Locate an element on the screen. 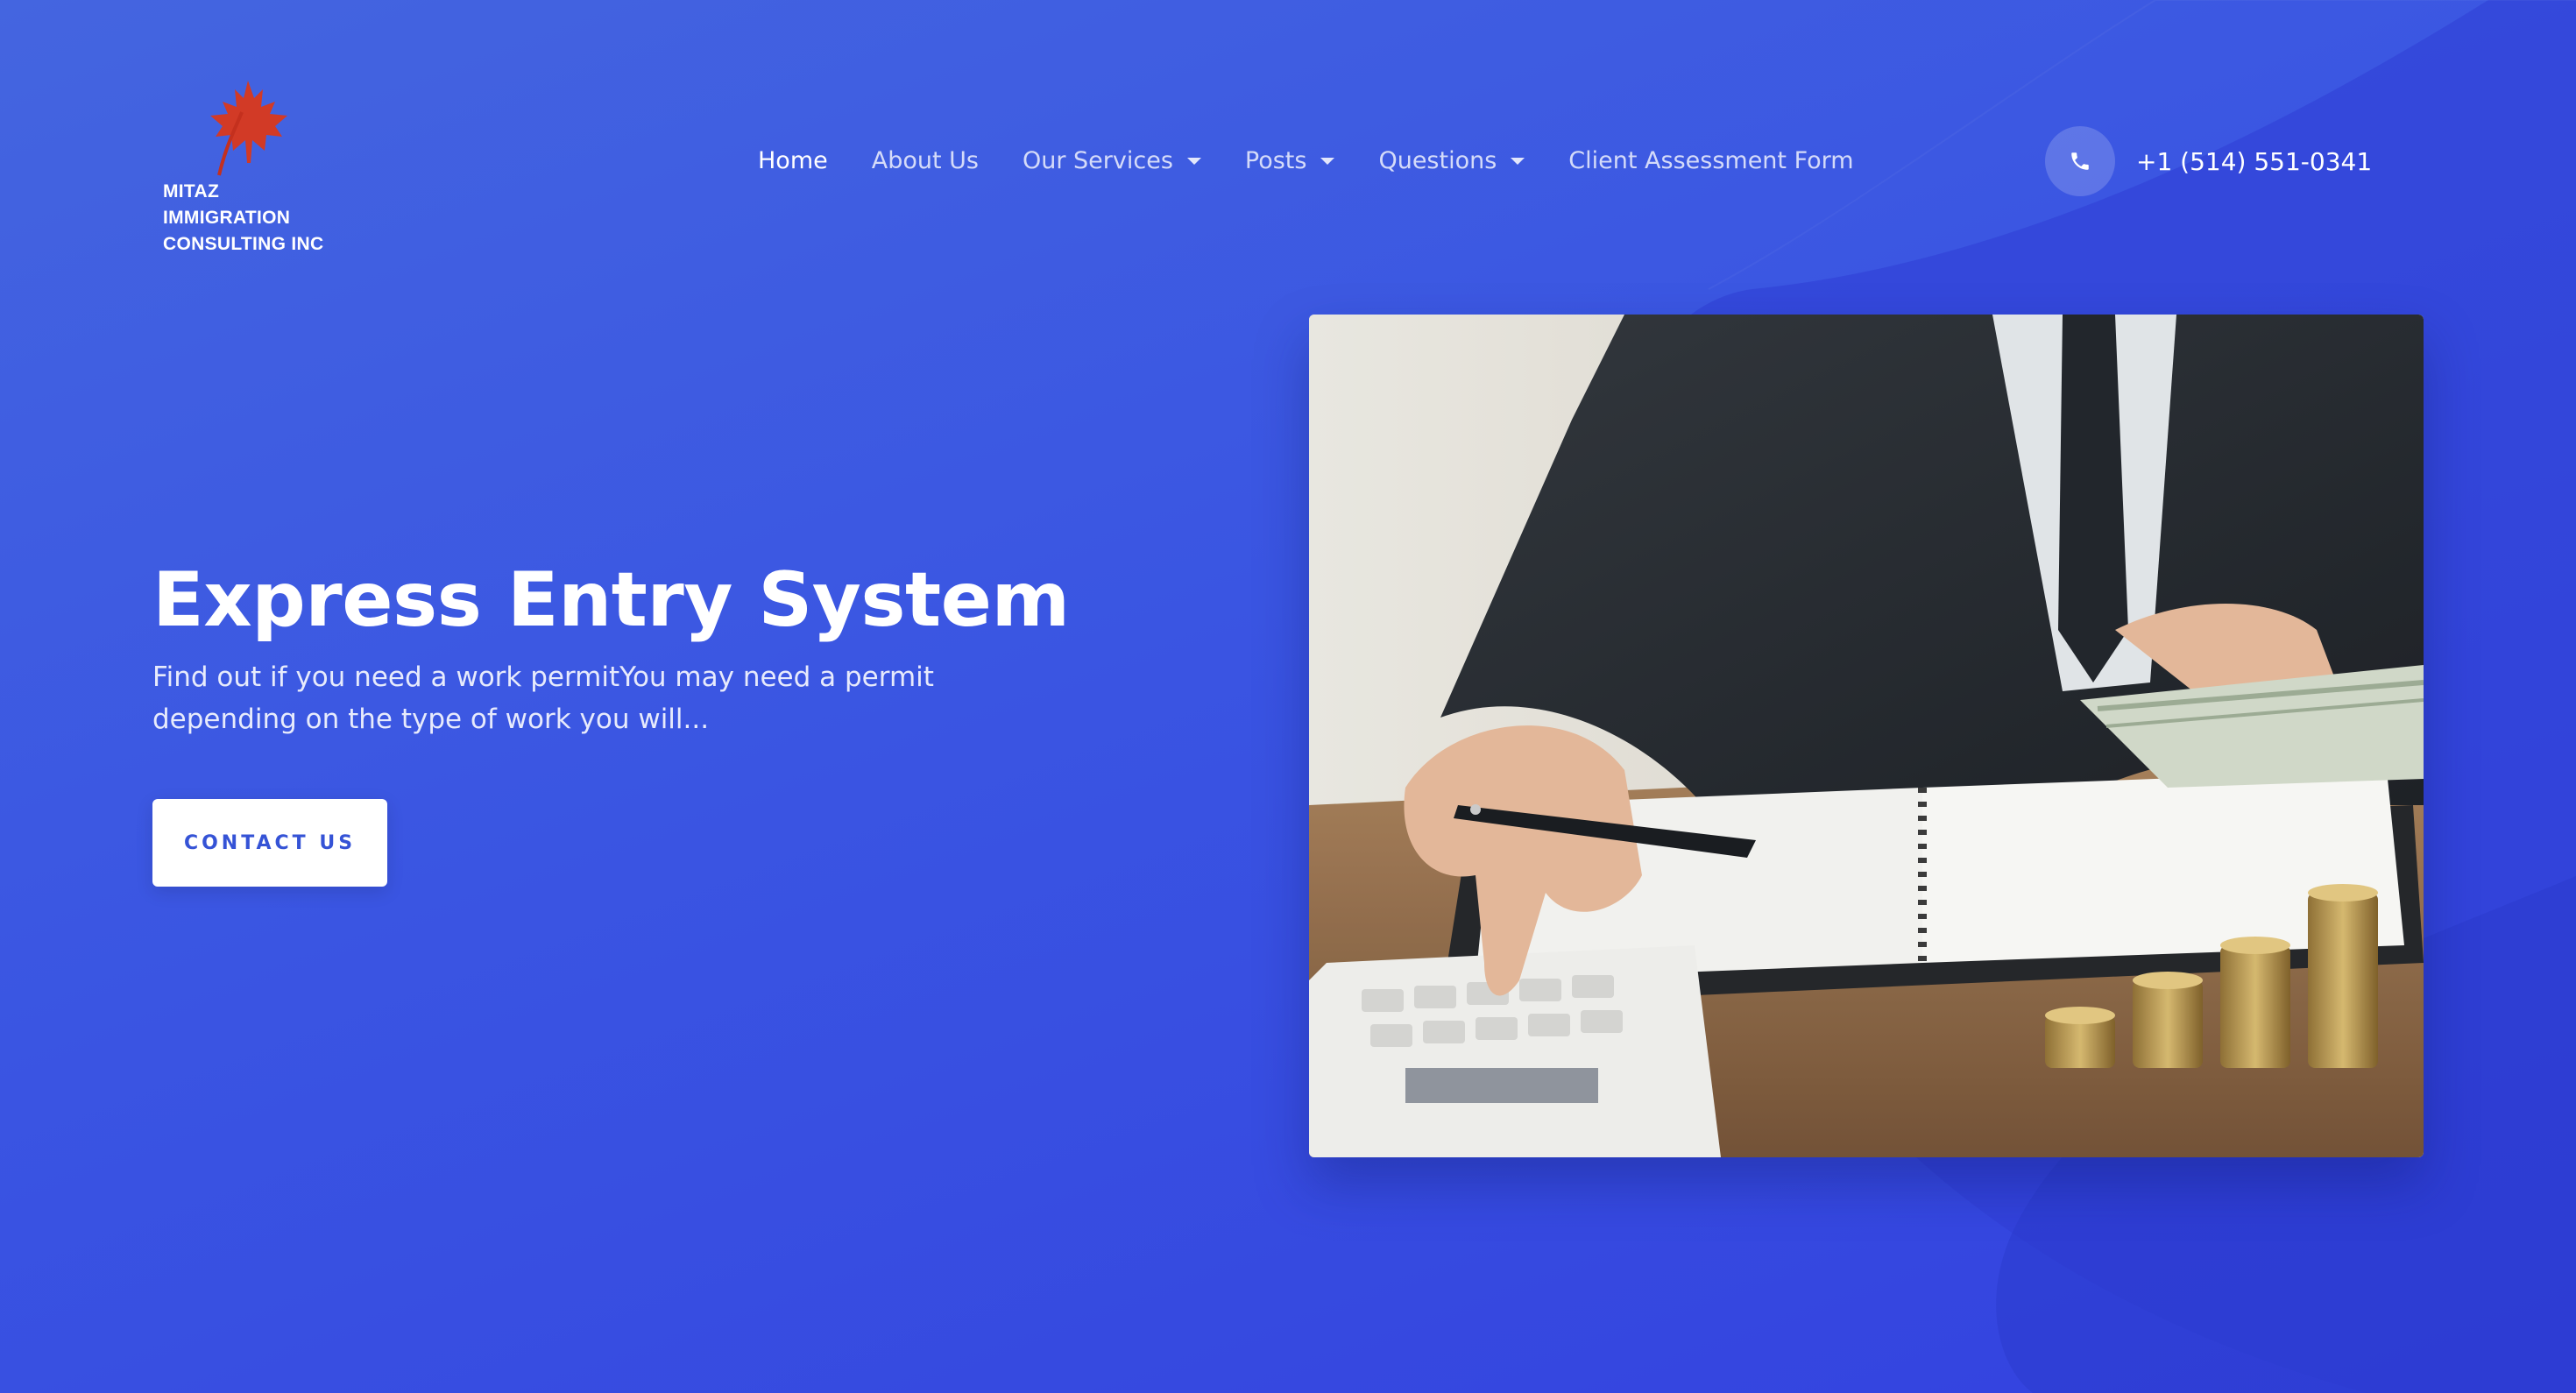 The image size is (2576, 1393). phone-number: +1 (514) 551-0341 is located at coordinates (2254, 162).